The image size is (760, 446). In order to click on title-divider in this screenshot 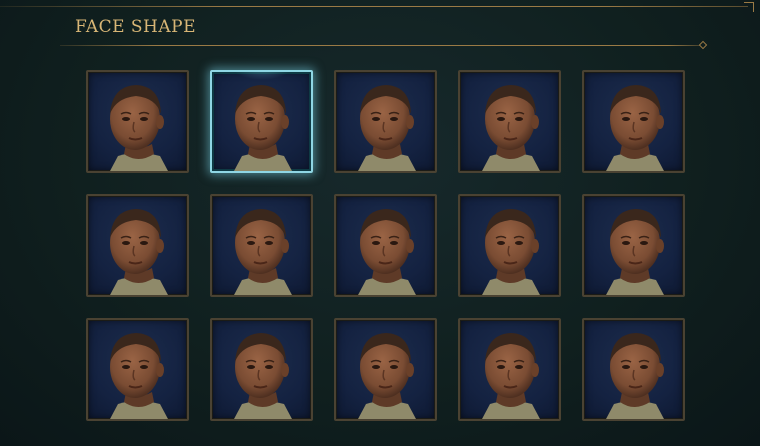, I will do `click(384, 45)`.